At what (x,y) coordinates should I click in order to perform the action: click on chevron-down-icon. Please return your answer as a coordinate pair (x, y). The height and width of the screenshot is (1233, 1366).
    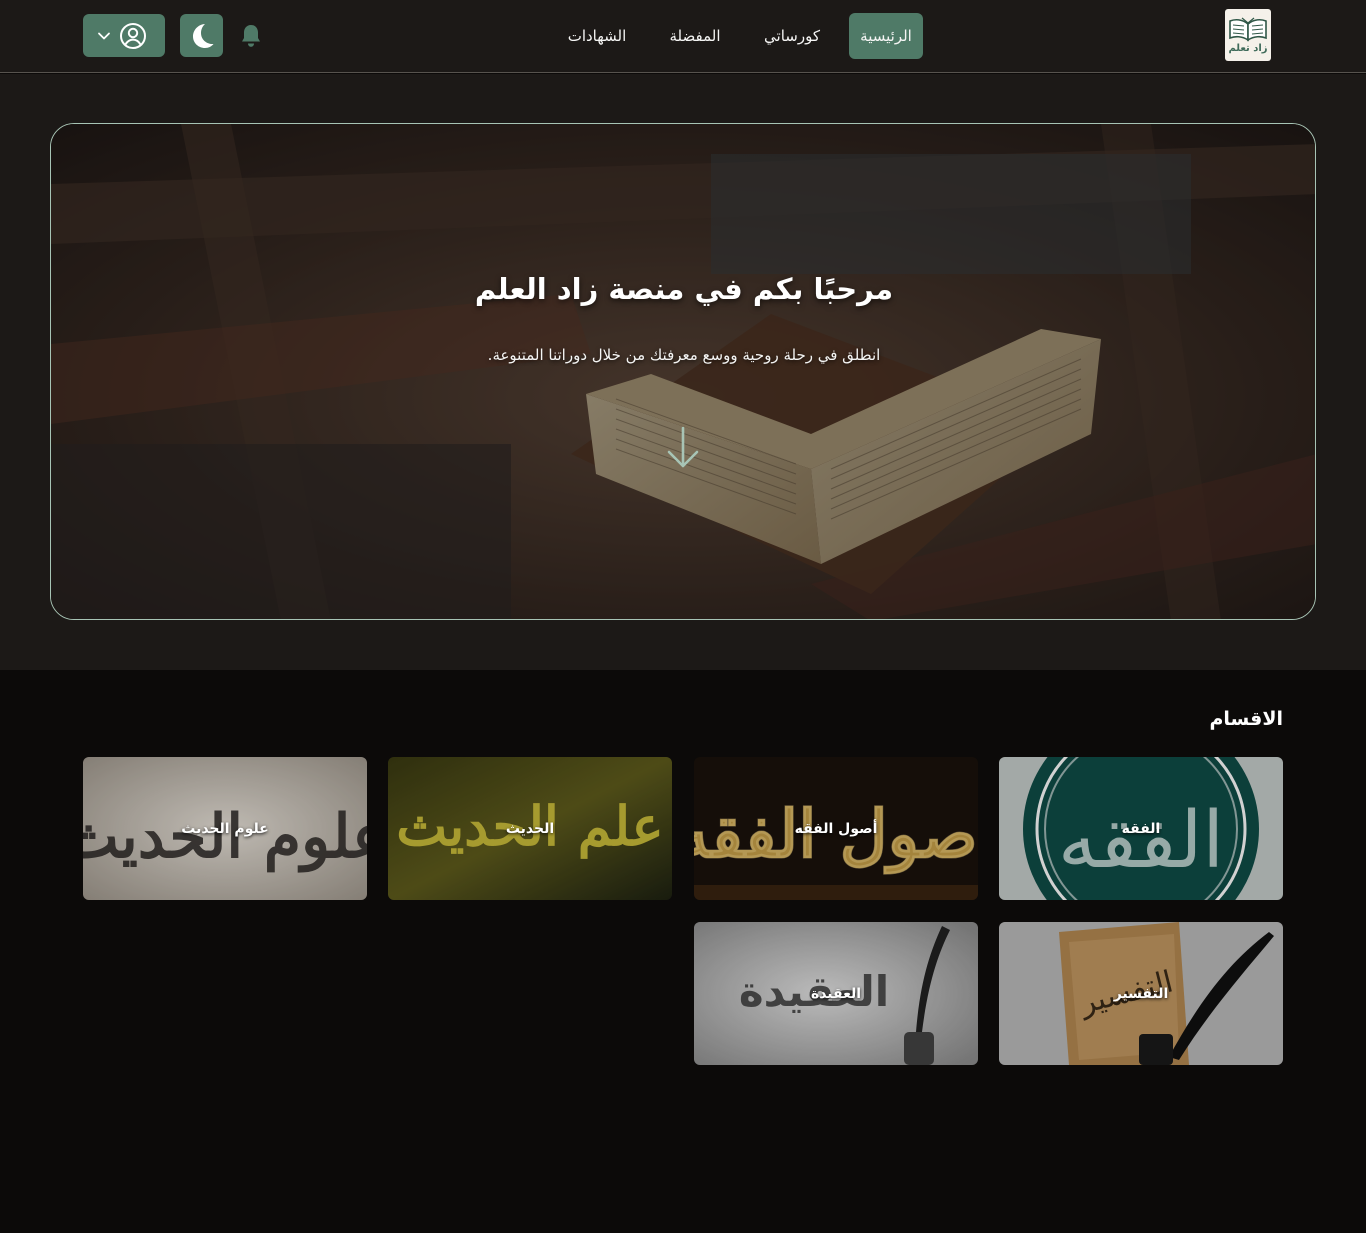
    Looking at the image, I should click on (104, 35).